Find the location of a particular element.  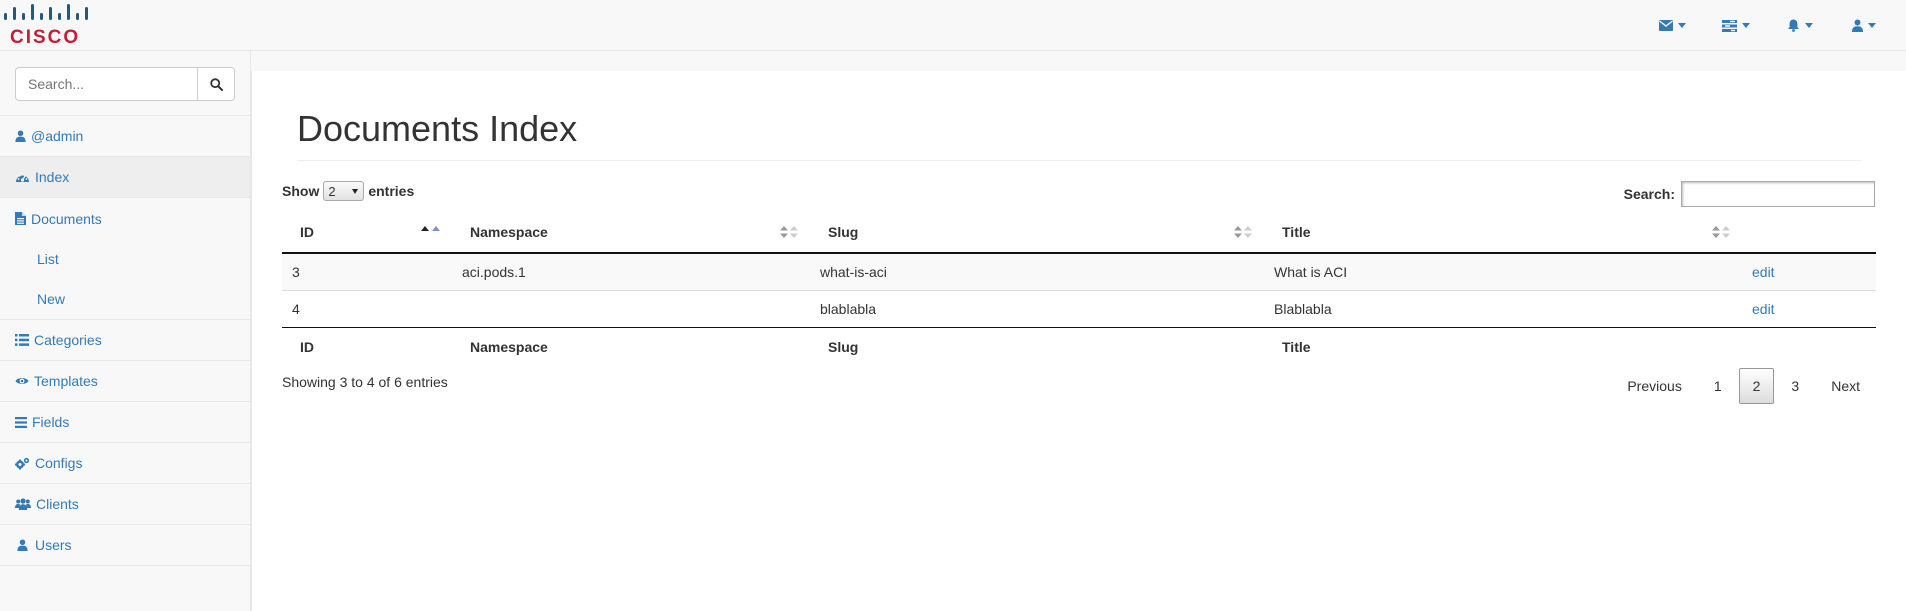

sidebar-item-label: Configs is located at coordinates (59, 463).